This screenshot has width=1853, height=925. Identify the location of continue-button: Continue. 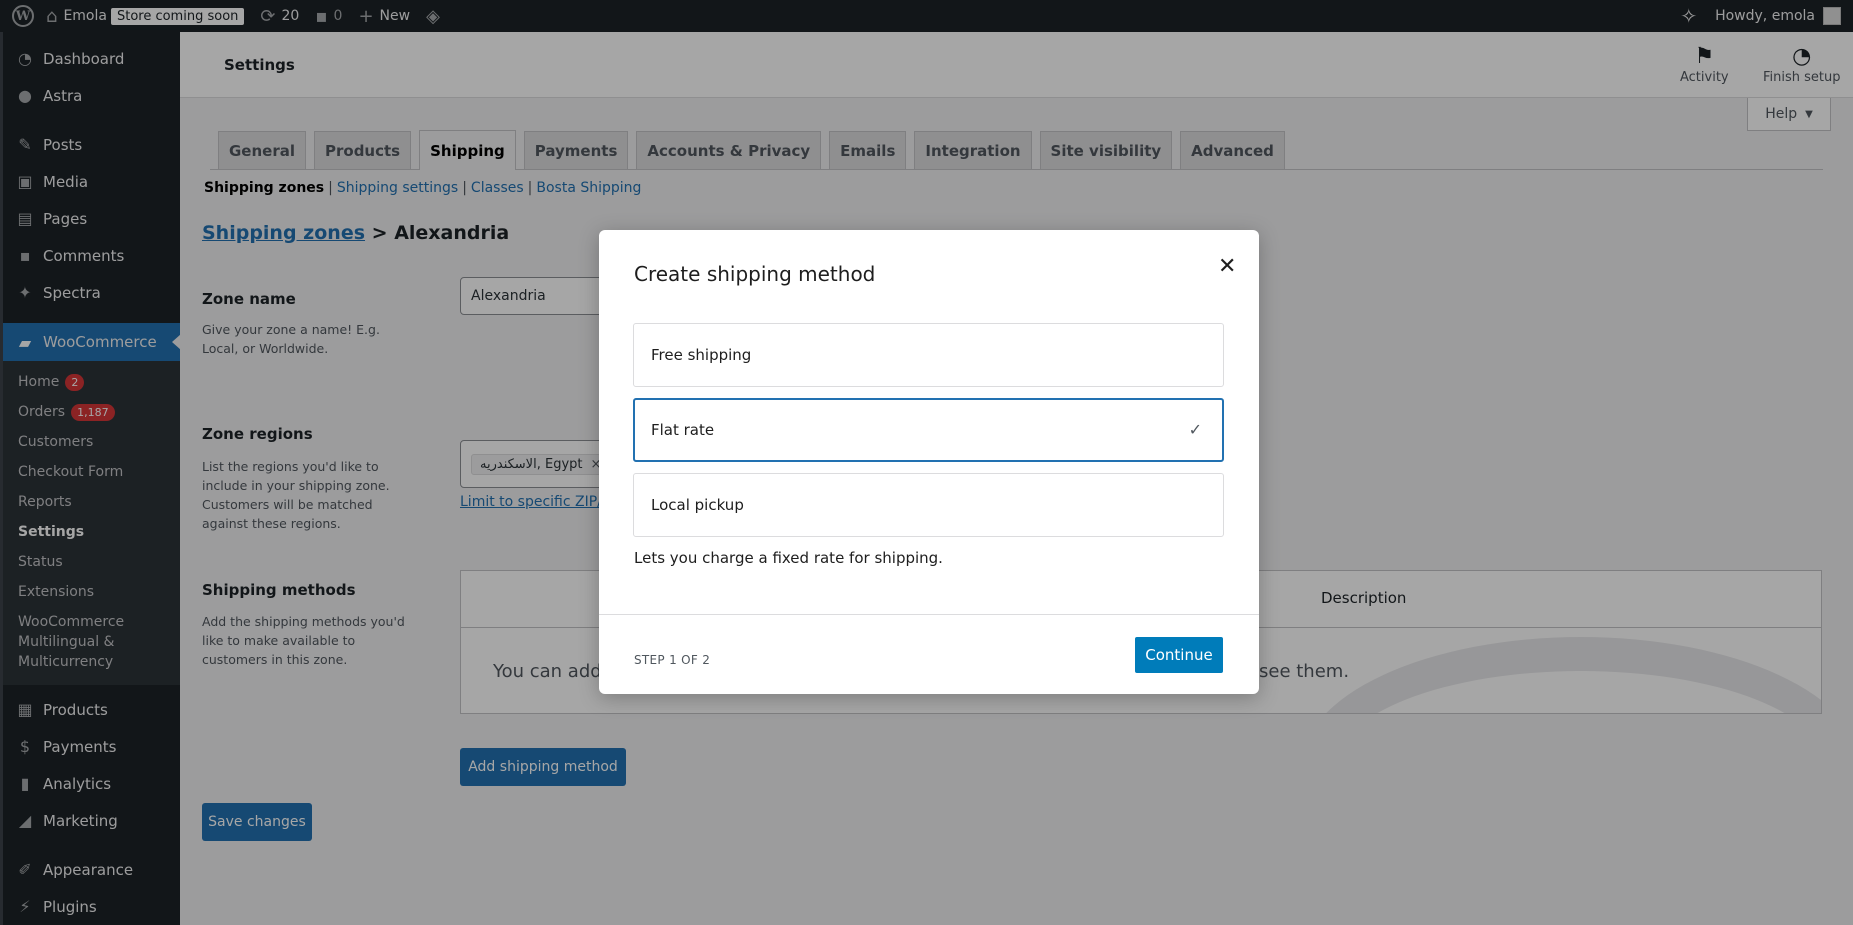
(1179, 655).